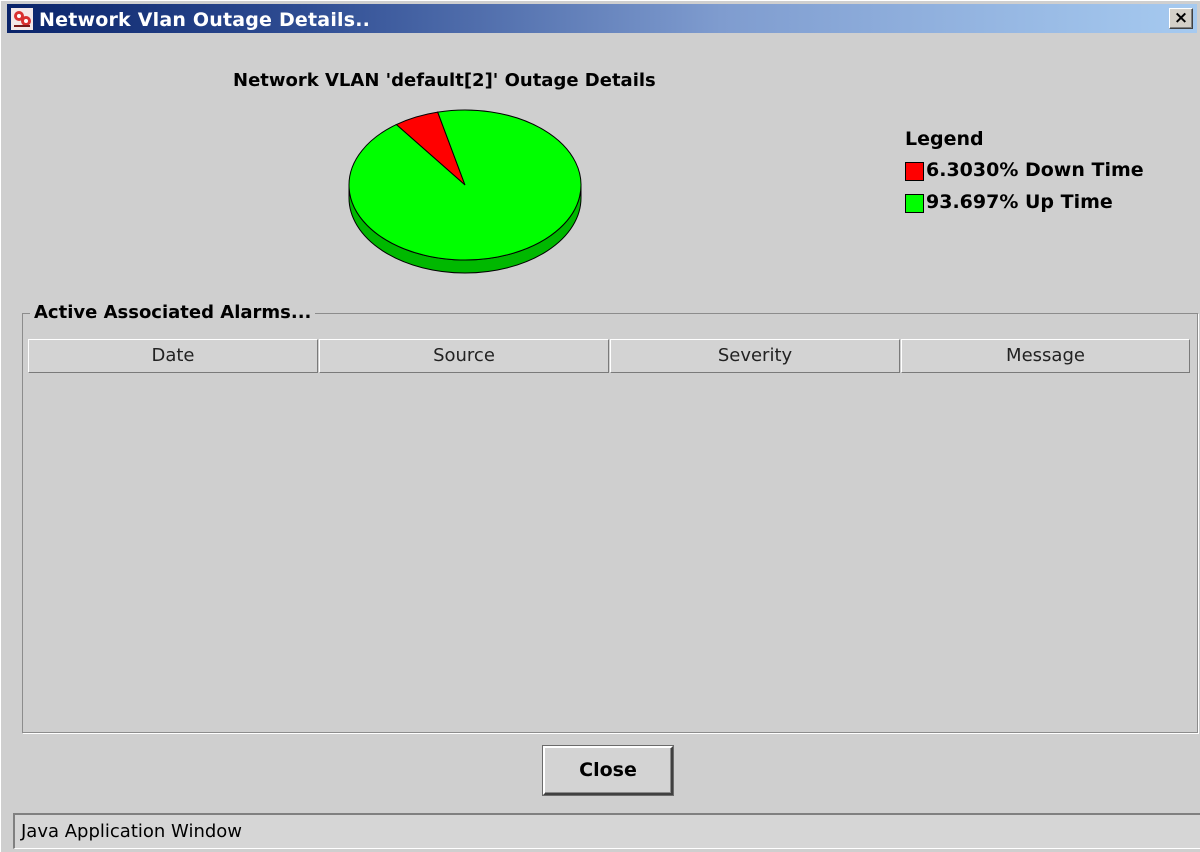 The height and width of the screenshot is (852, 1200). What do you see at coordinates (602, 18) in the screenshot?
I see `title-bar: Network Vlan Outage Details.. ×` at bounding box center [602, 18].